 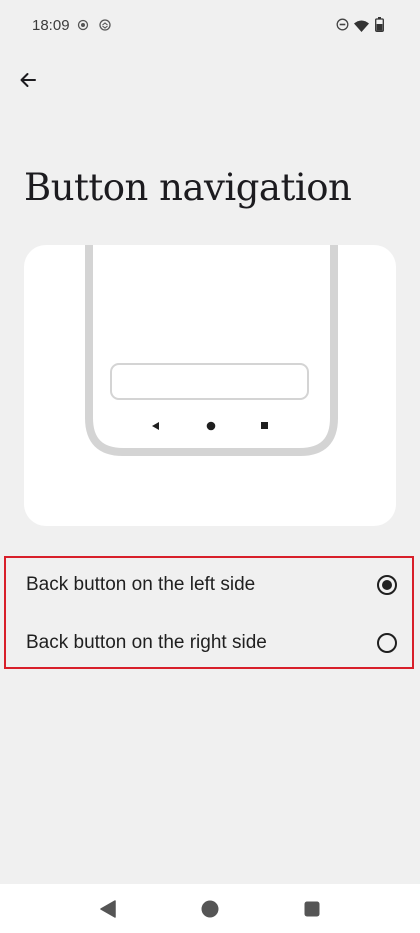 I want to click on option-label: Back button on the right side, so click(x=146, y=642).